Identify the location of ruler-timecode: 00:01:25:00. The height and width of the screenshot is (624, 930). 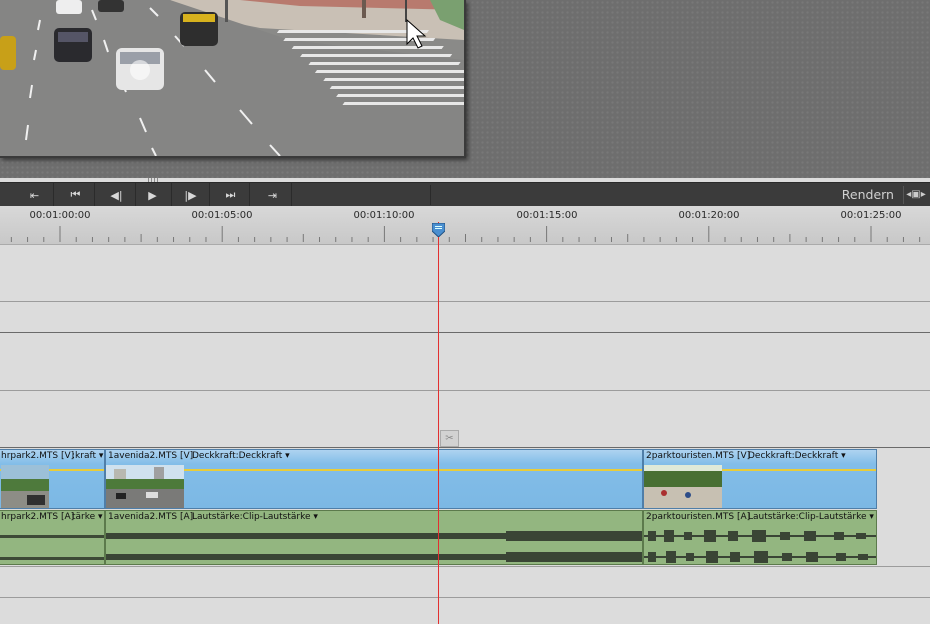
(871, 215).